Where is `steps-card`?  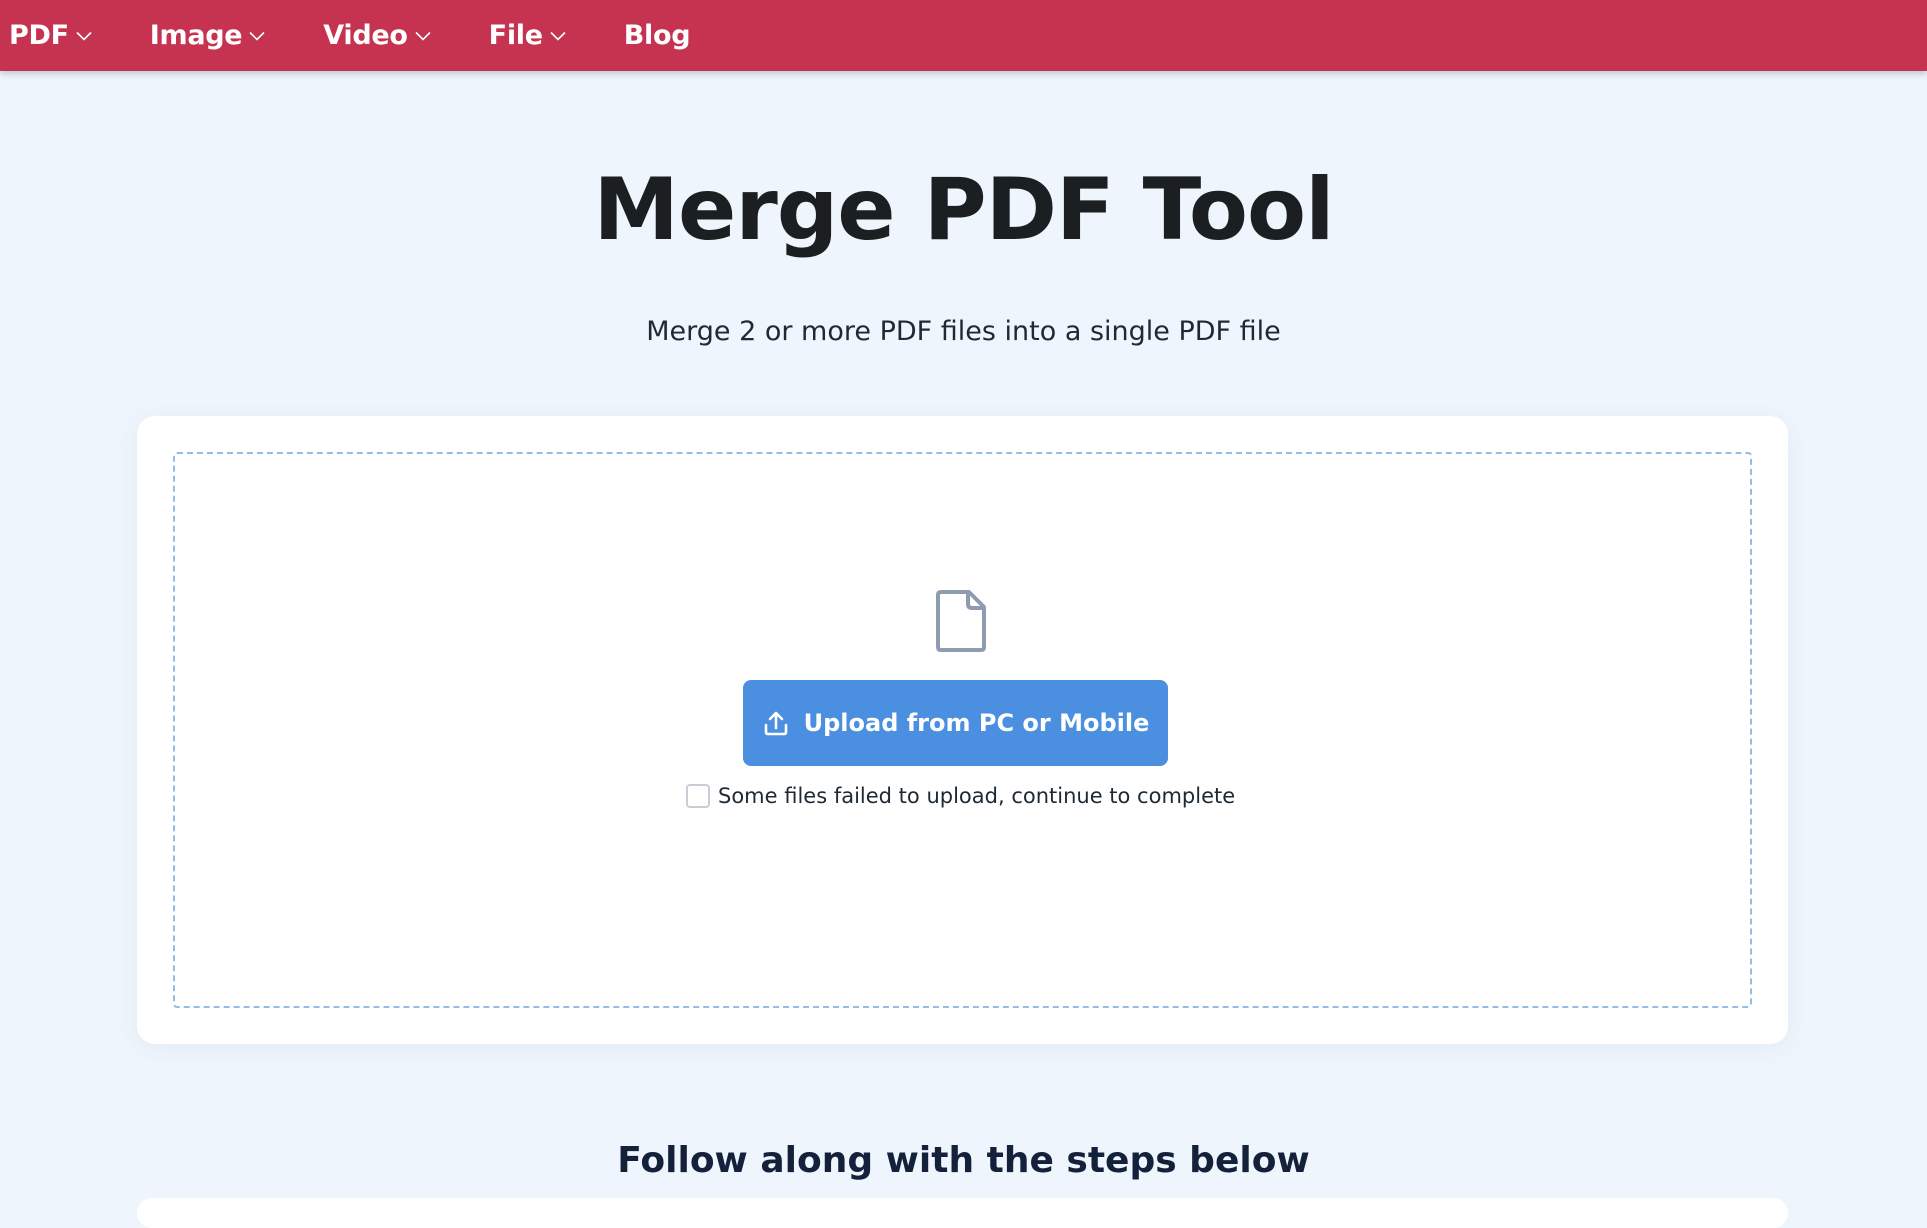 steps-card is located at coordinates (962, 1213).